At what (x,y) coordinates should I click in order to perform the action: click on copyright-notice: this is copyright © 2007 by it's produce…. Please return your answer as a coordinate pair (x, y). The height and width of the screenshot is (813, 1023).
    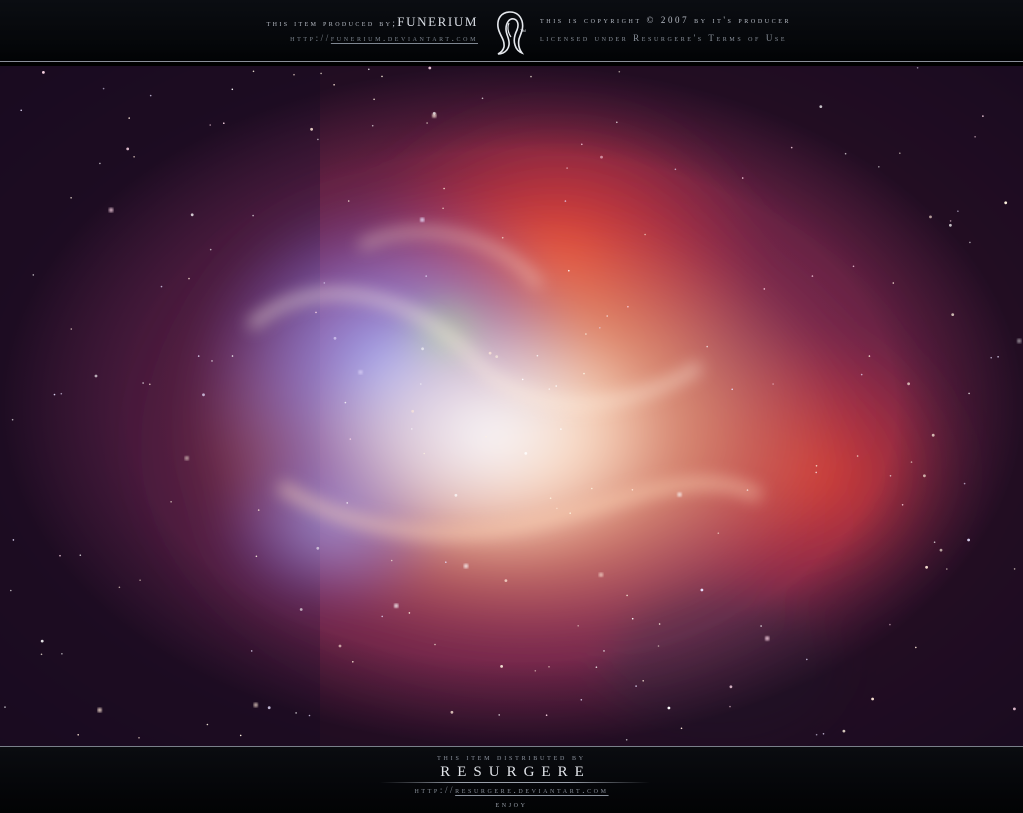
    Looking at the image, I should click on (666, 20).